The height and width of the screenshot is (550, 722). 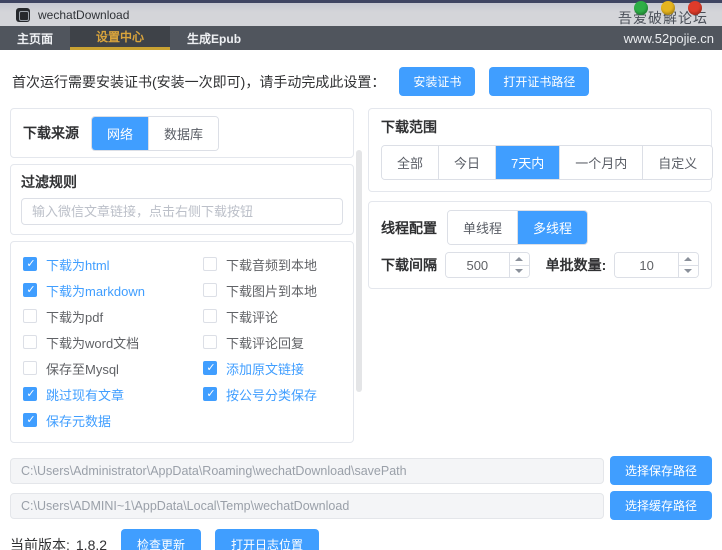 I want to click on source-option-network: 网络, so click(x=120, y=133).